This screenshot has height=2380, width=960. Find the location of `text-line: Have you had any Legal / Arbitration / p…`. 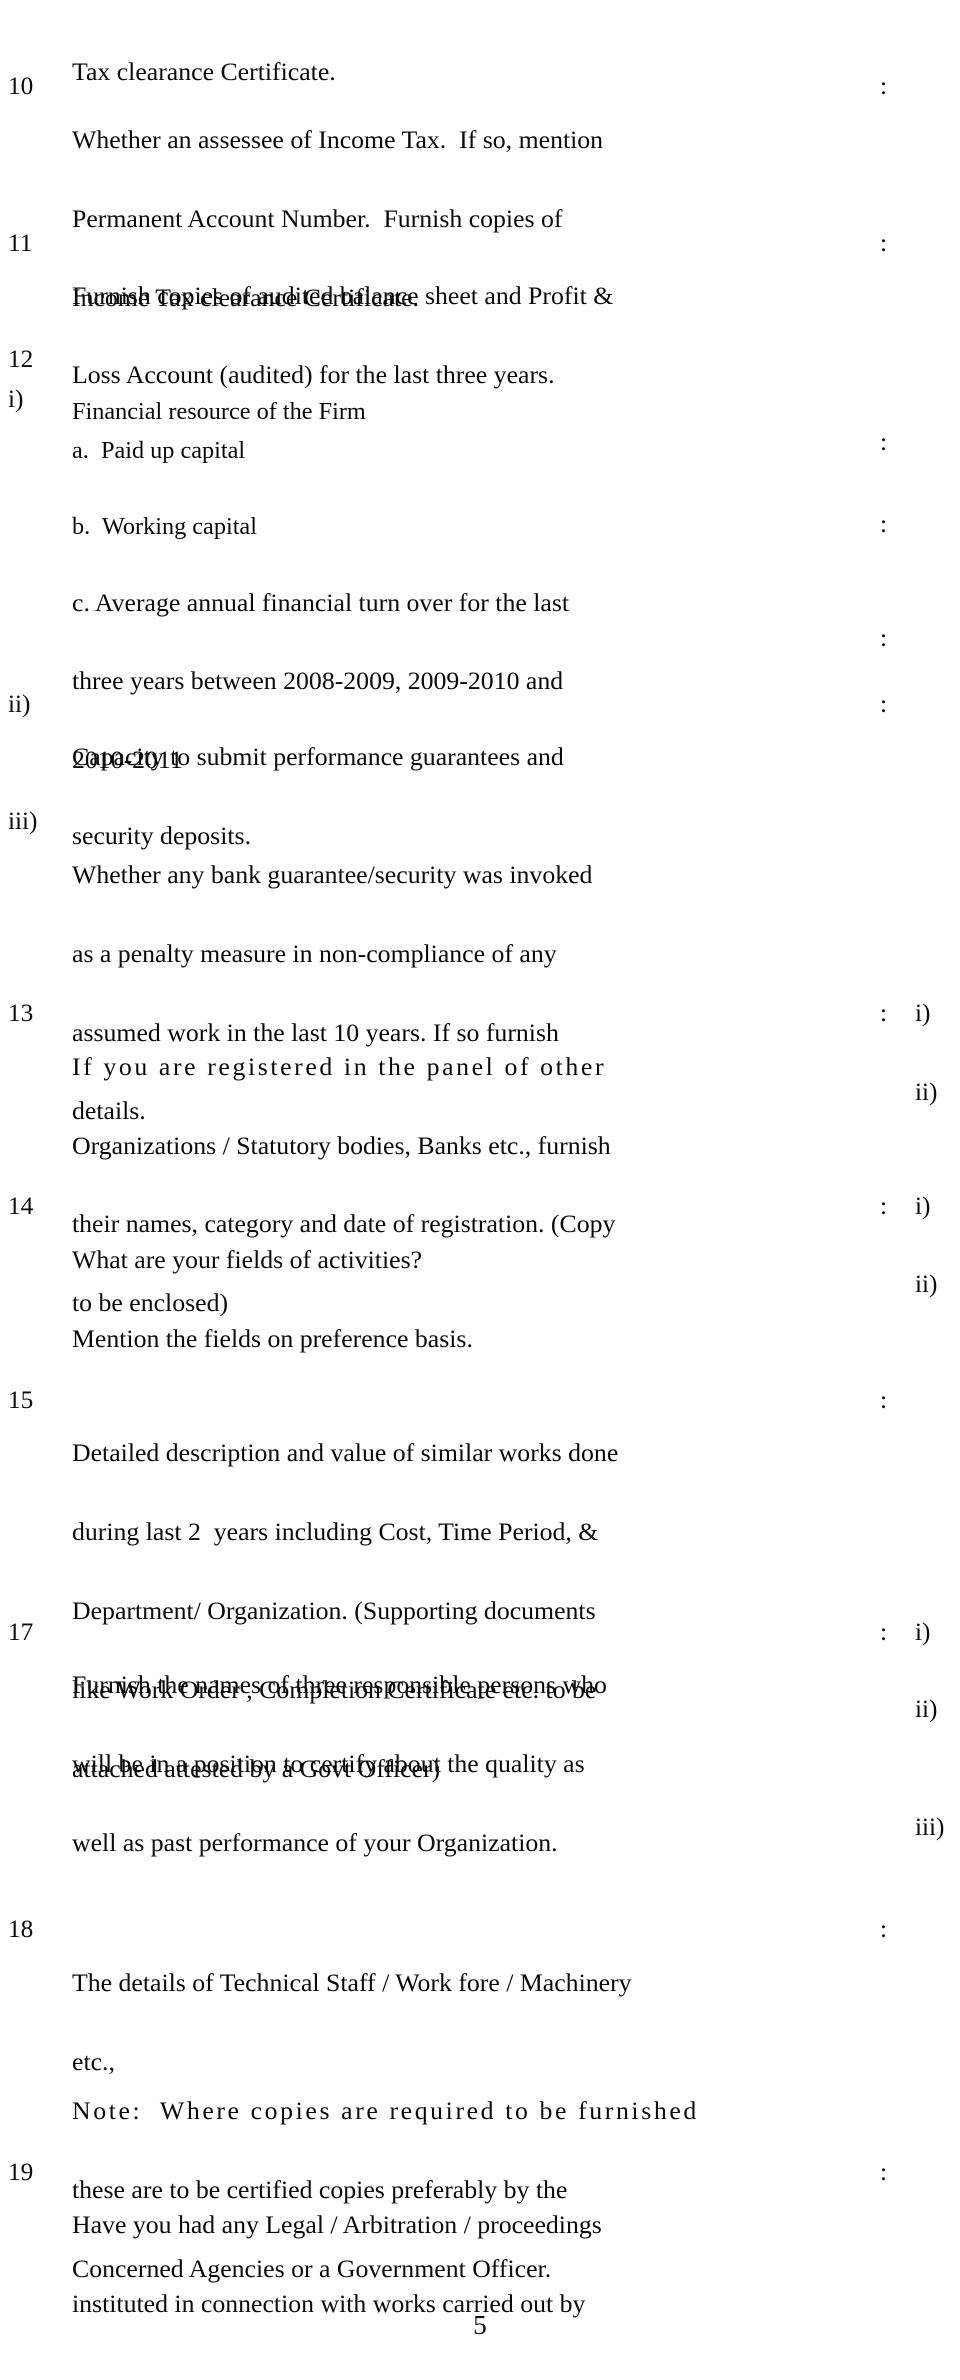

text-line: Have you had any Legal / Arbitration / p… is located at coordinates (337, 2225).